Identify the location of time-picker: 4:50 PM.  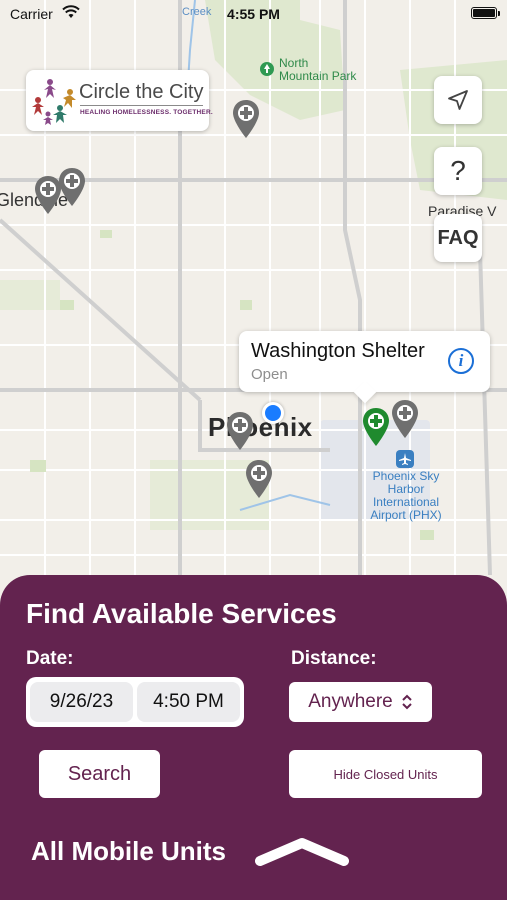
(188, 702).